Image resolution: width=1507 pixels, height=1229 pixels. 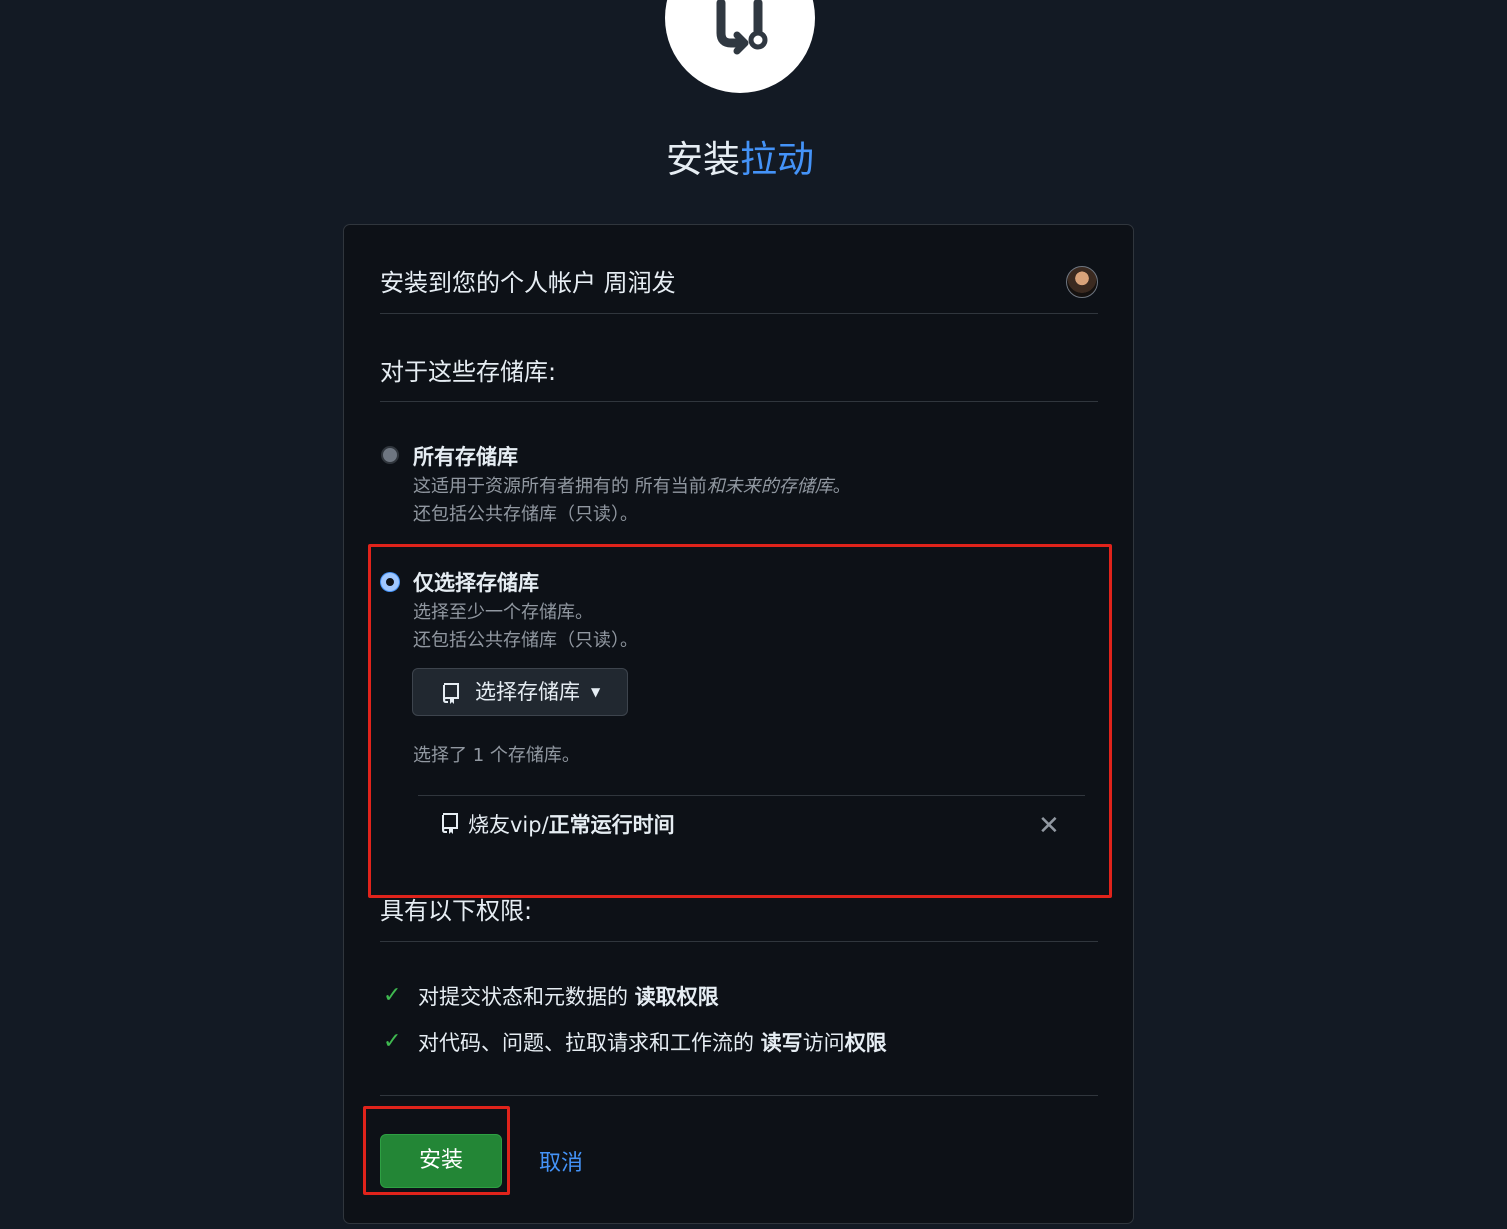 I want to click on permission-text: 对提交状态和元数据的, so click(x=526, y=997).